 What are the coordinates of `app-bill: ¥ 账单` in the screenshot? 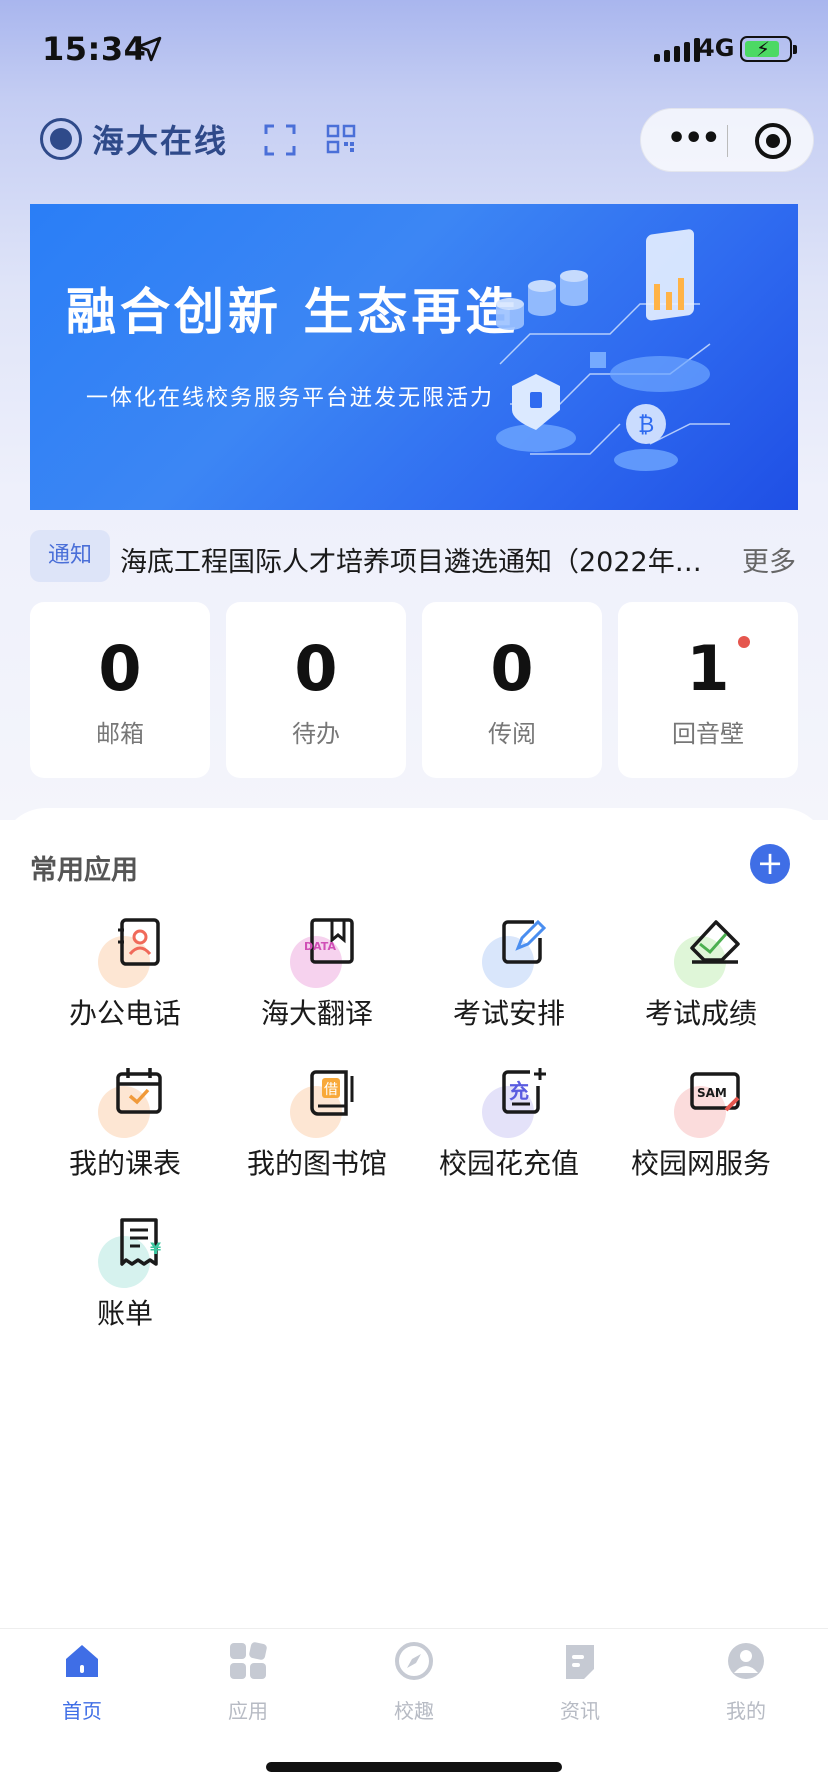 It's located at (125, 1275).